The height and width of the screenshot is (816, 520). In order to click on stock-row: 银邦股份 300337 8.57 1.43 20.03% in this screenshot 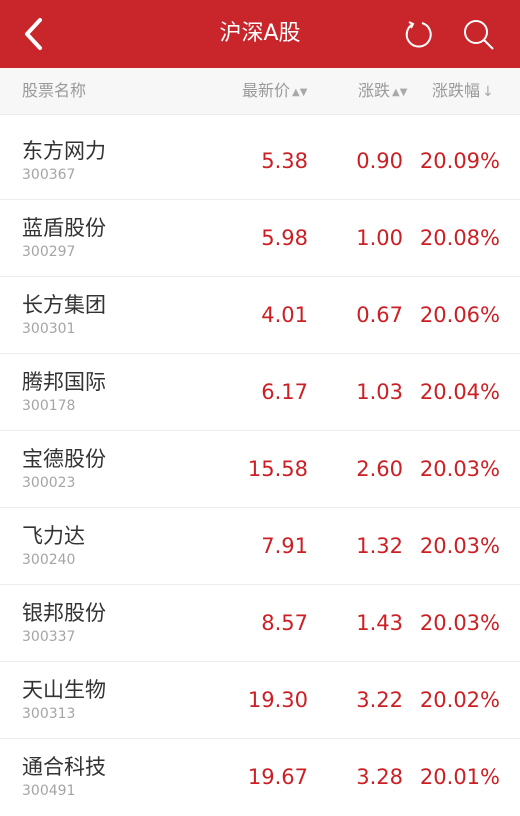, I will do `click(260, 623)`.